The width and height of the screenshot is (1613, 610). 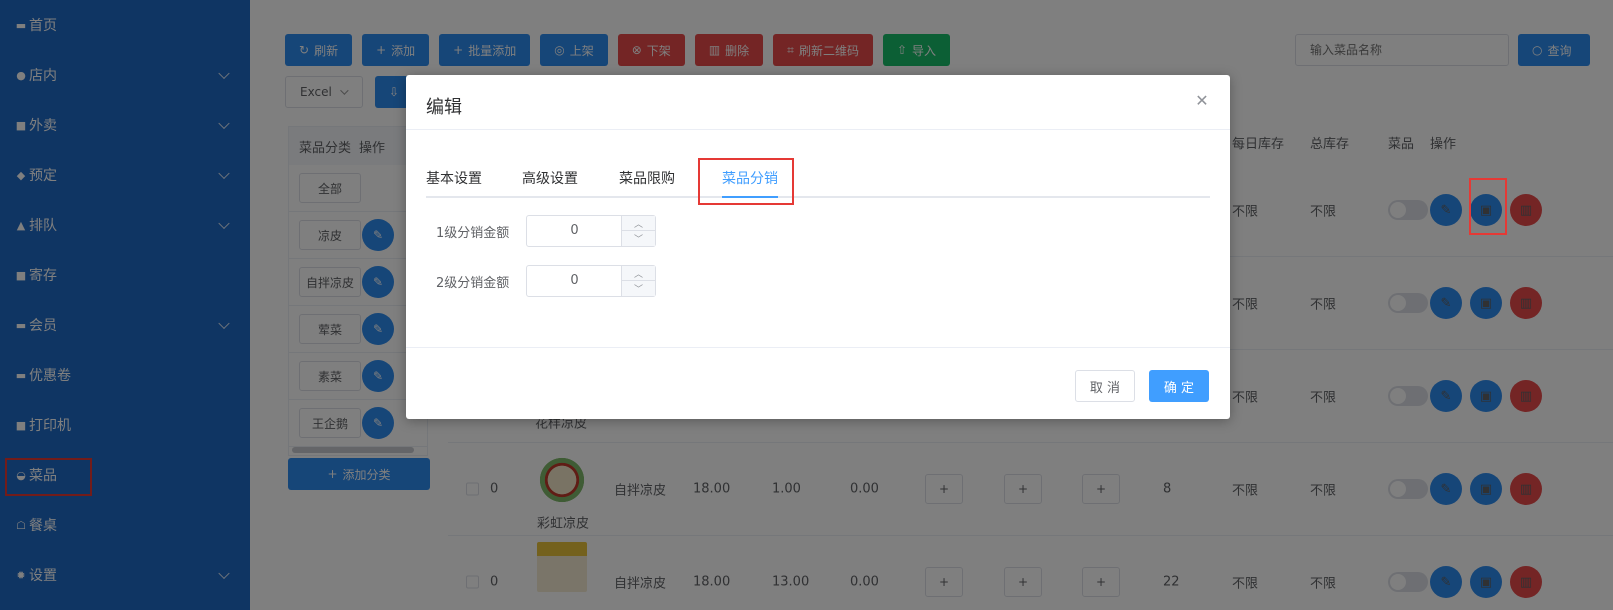 I want to click on dialog-title: 编辑, so click(x=444, y=107).